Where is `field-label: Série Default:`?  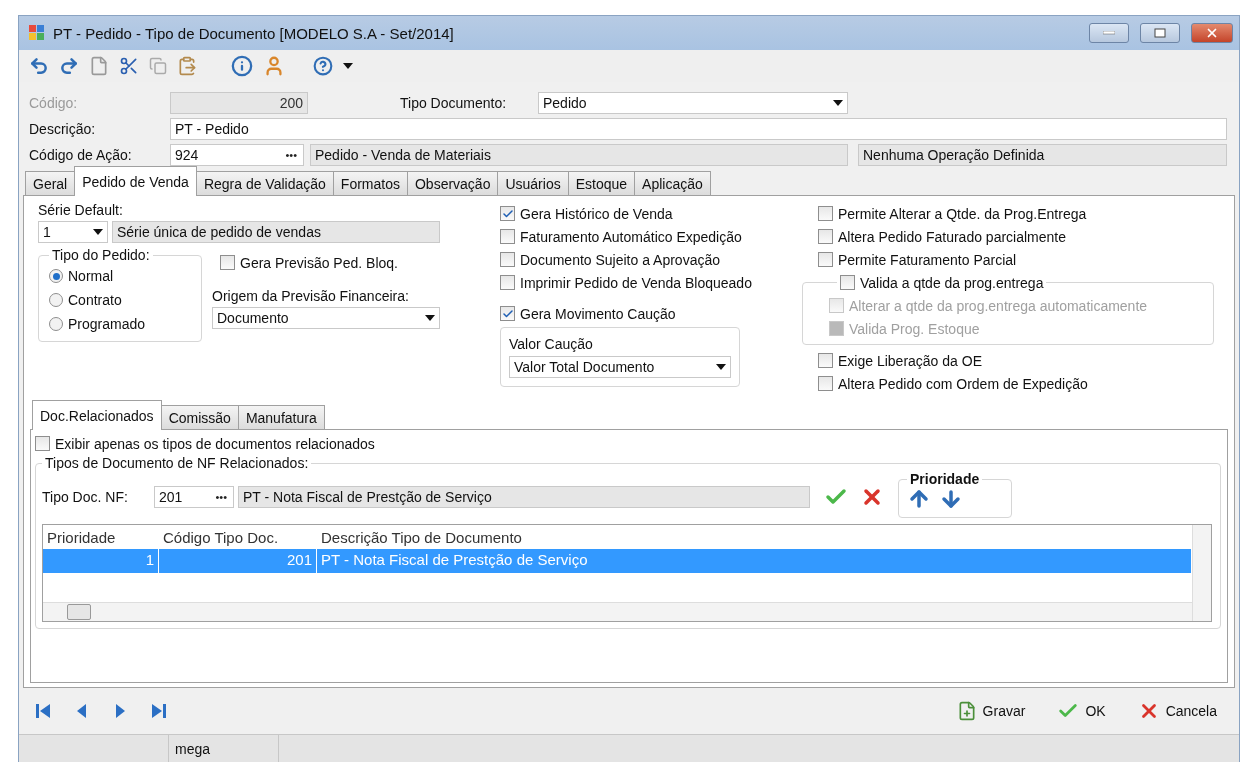
field-label: Série Default: is located at coordinates (81, 210).